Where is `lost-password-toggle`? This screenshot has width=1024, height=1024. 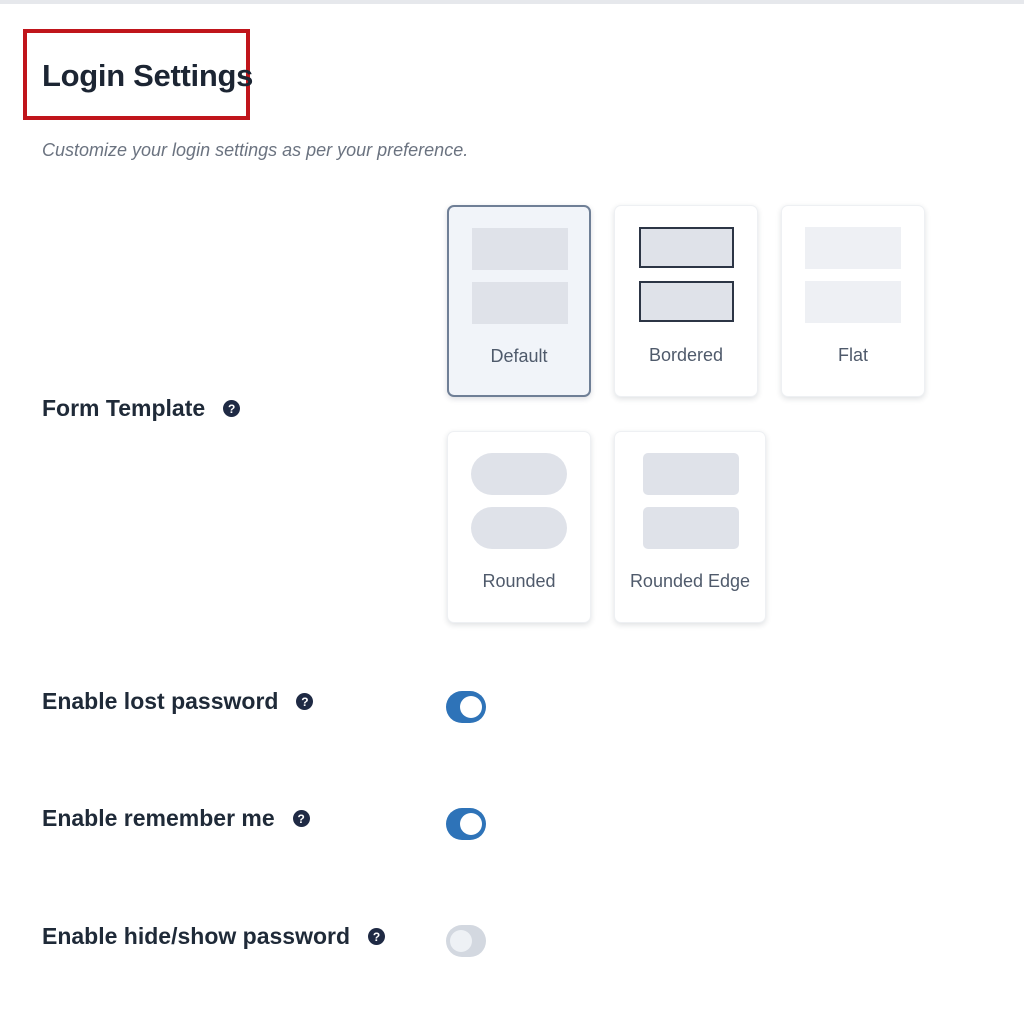
lost-password-toggle is located at coordinates (466, 707).